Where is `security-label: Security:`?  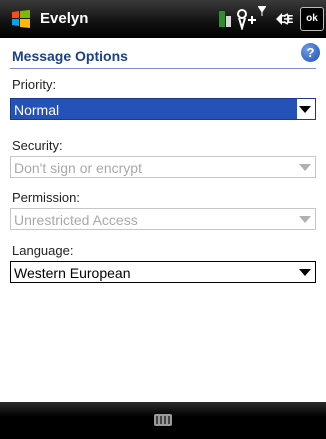 security-label: Security: is located at coordinates (37, 145).